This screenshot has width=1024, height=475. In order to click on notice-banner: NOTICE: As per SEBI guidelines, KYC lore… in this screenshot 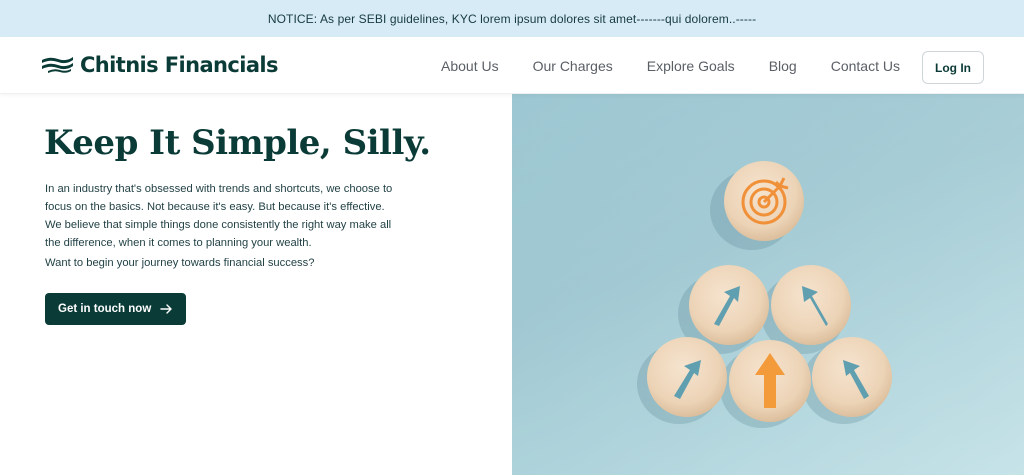, I will do `click(512, 18)`.